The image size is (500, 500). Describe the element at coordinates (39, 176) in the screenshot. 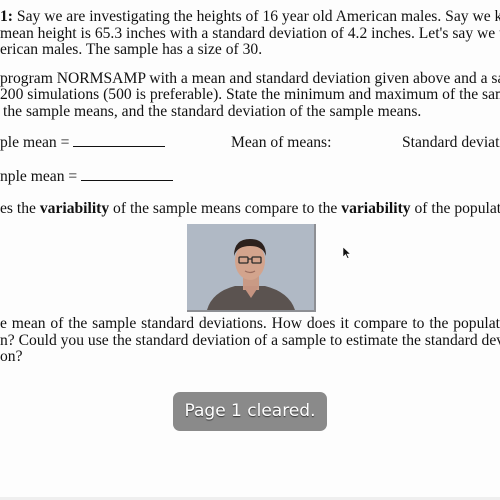

I see `max-label: nple mean =` at that location.